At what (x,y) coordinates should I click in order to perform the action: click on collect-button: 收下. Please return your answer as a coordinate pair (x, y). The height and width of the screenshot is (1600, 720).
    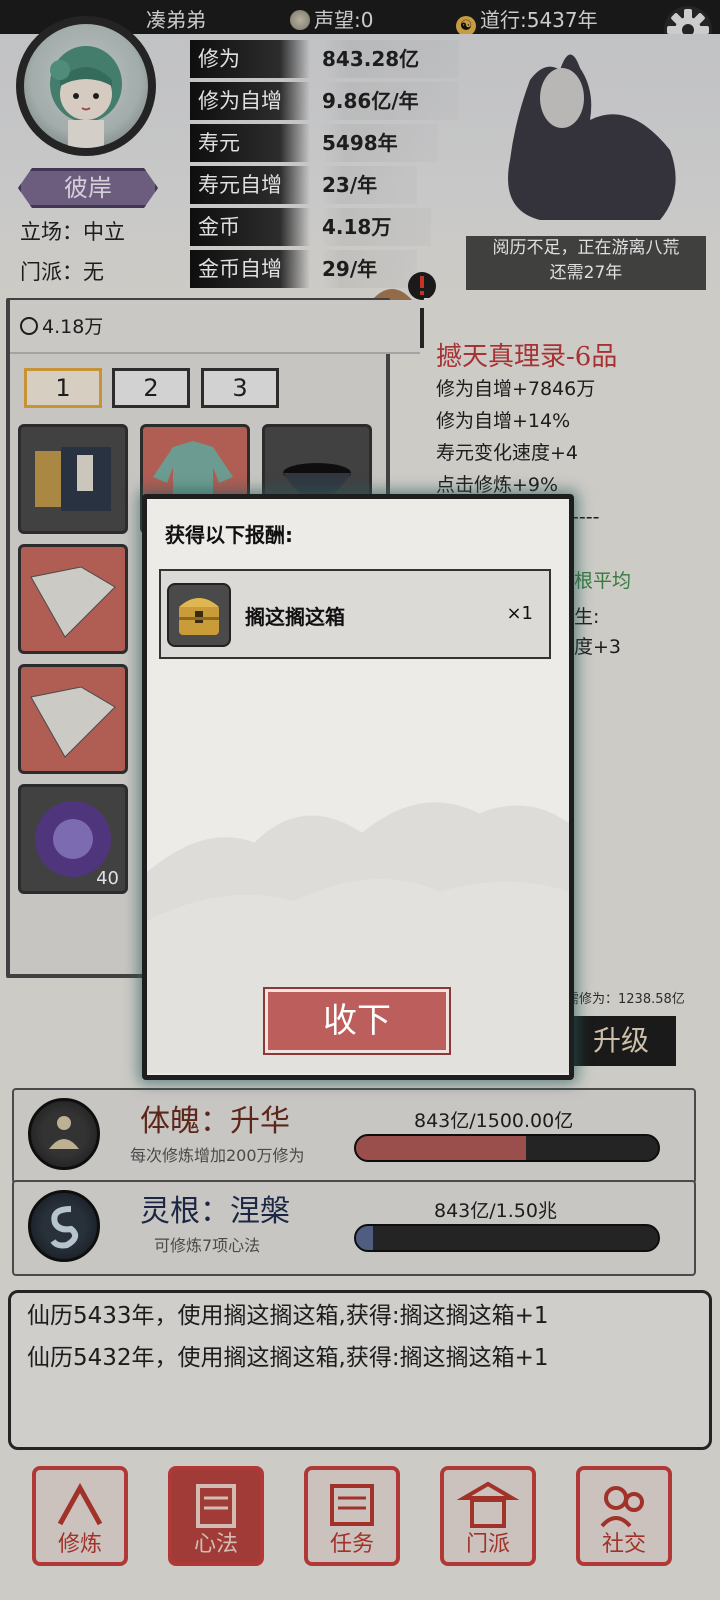
    Looking at the image, I should click on (357, 1021).